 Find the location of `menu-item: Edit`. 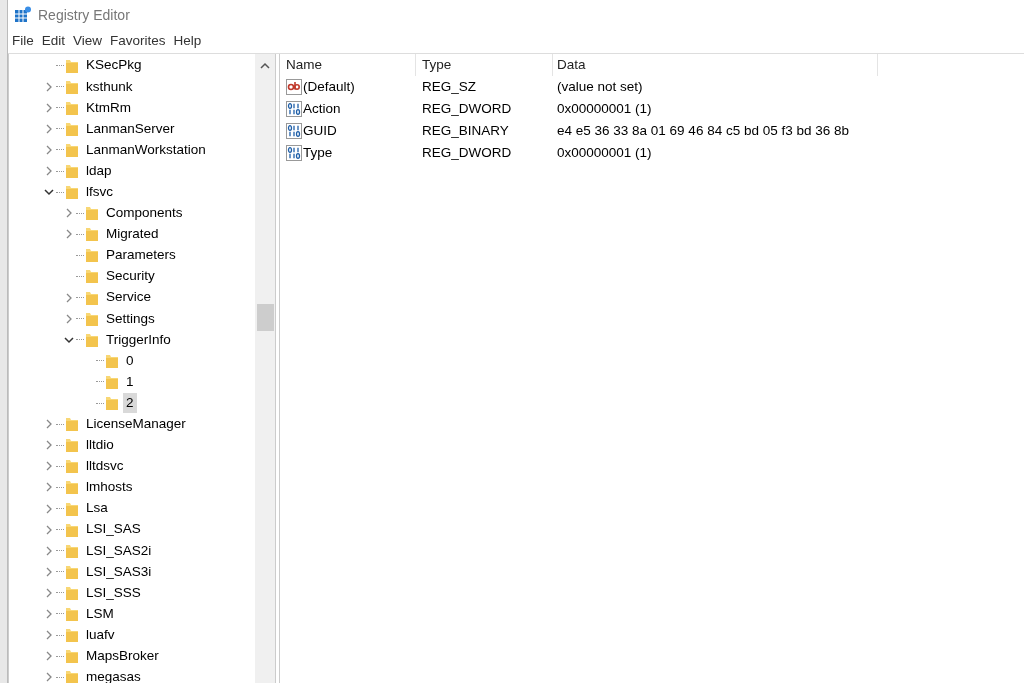

menu-item: Edit is located at coordinates (53, 41).